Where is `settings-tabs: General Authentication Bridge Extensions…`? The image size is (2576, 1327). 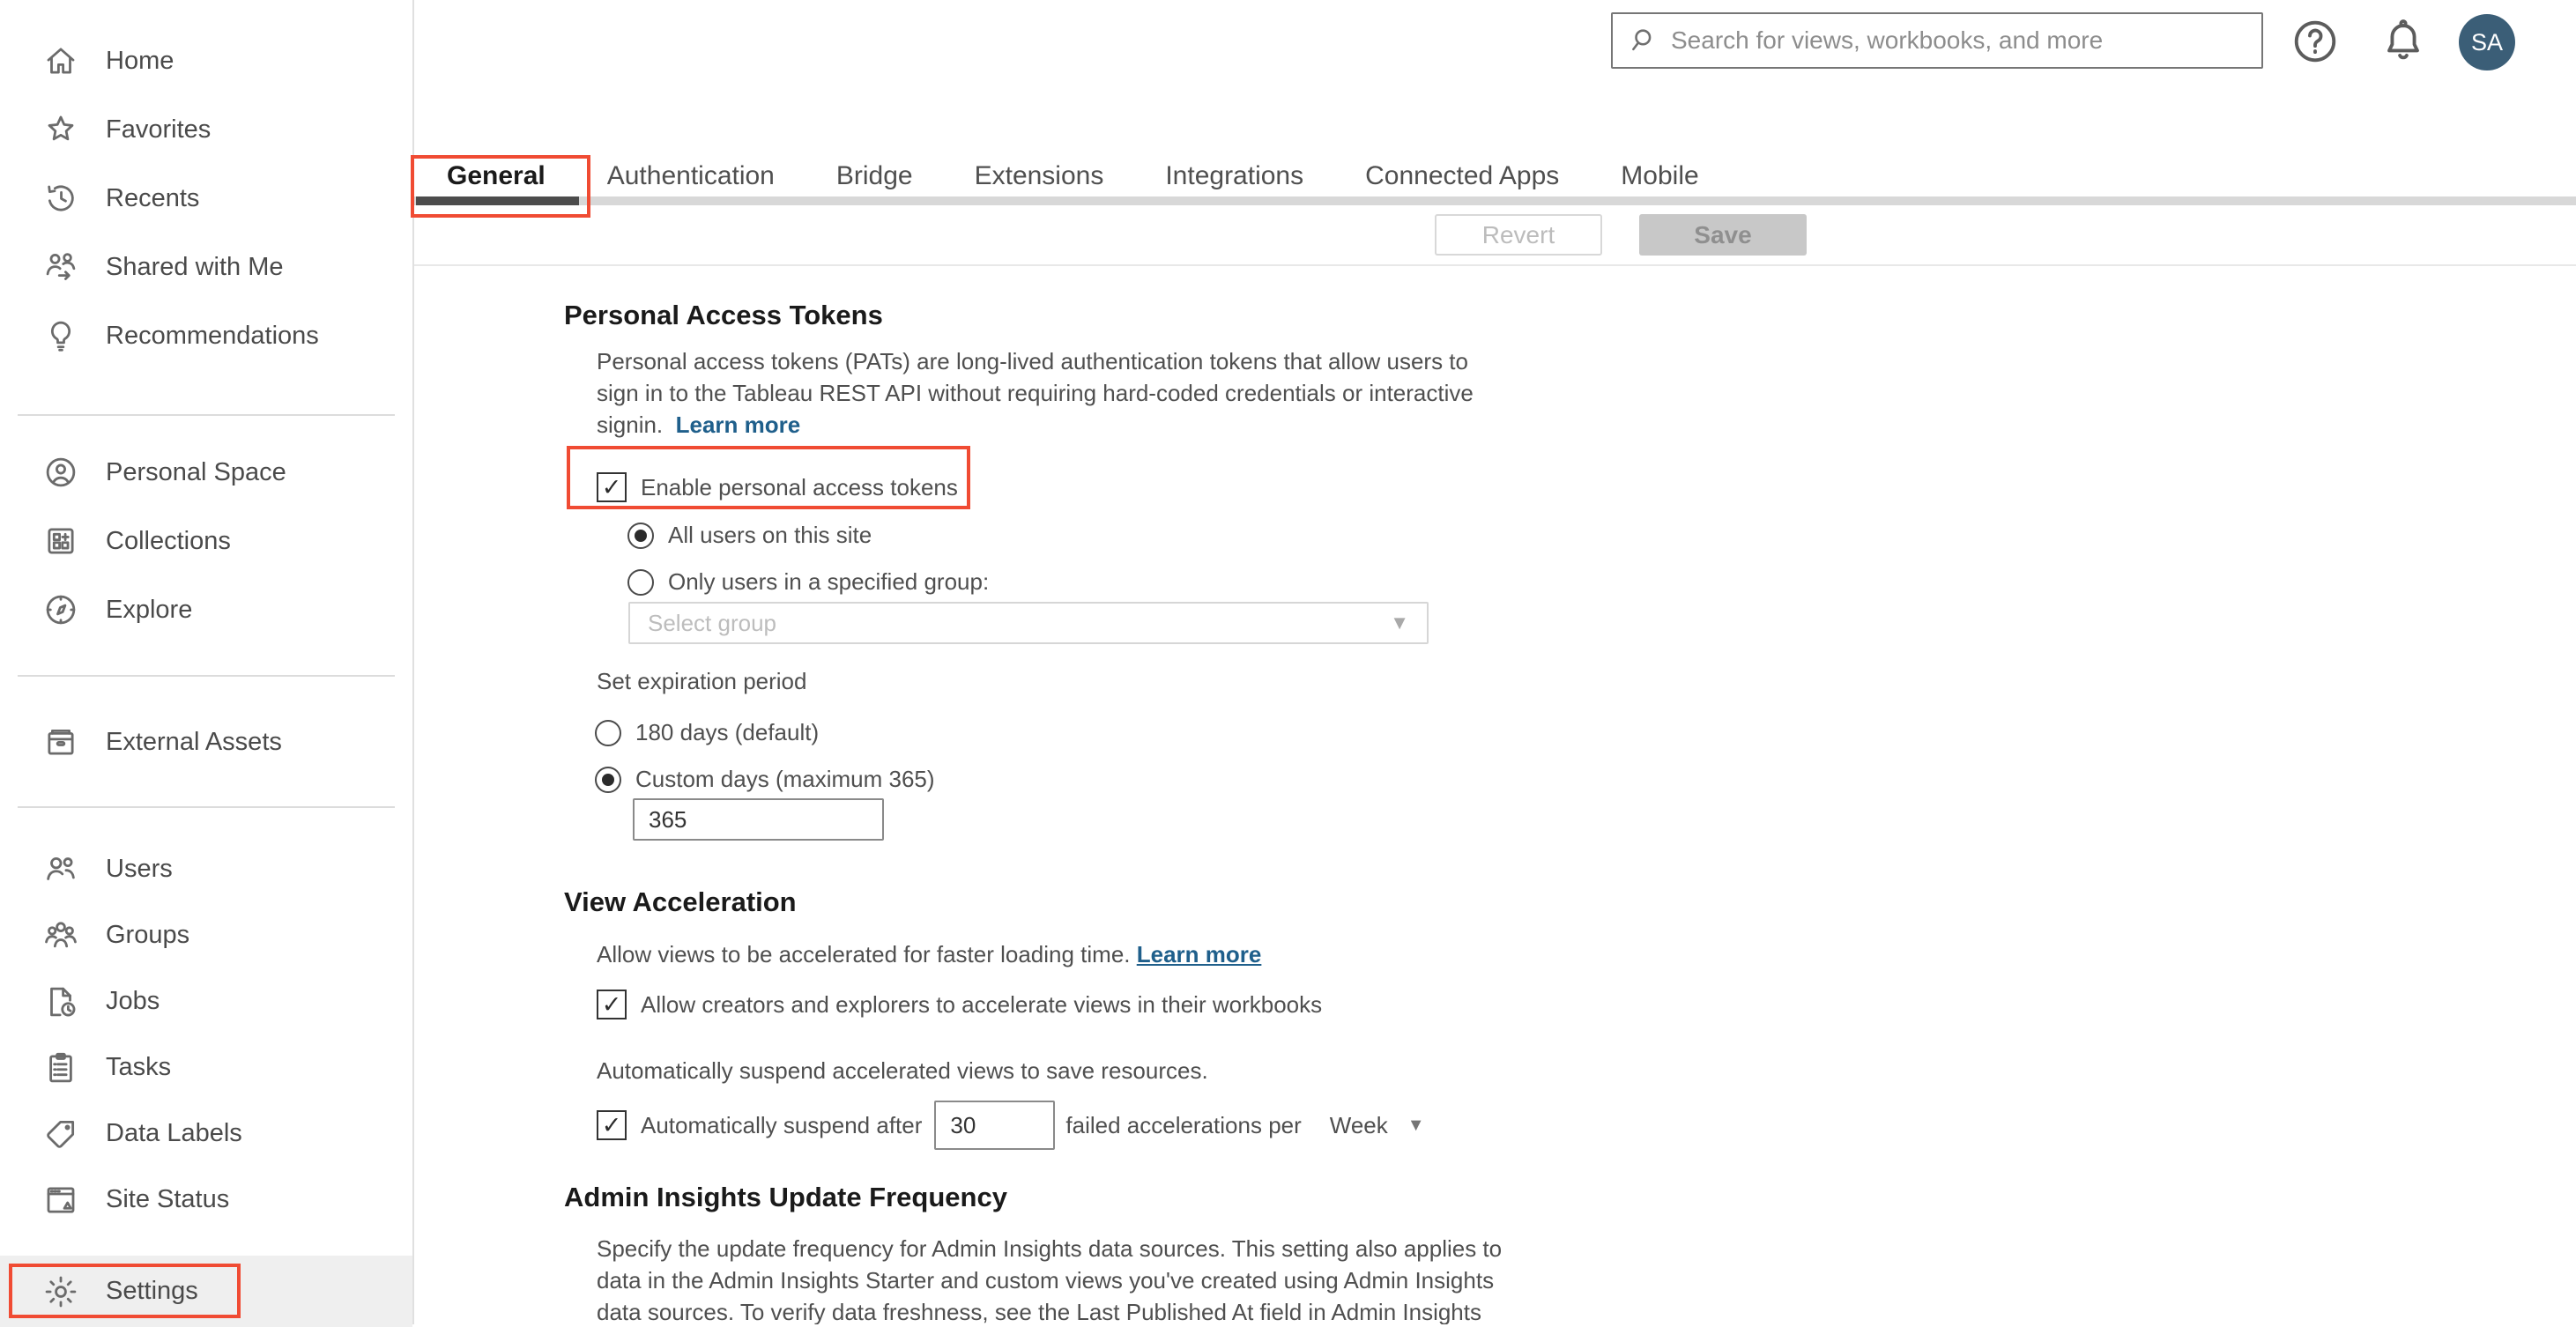 settings-tabs: General Authentication Bridge Extensions… is located at coordinates (1056, 176).